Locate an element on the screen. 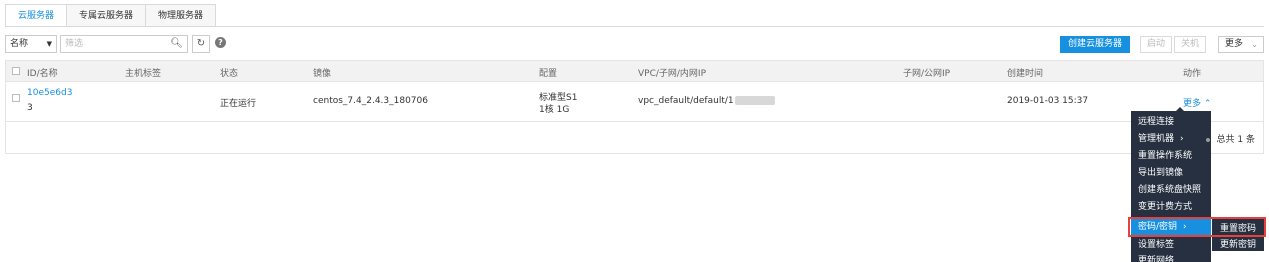  tab-physical-server: 物理服务器 is located at coordinates (181, 15).